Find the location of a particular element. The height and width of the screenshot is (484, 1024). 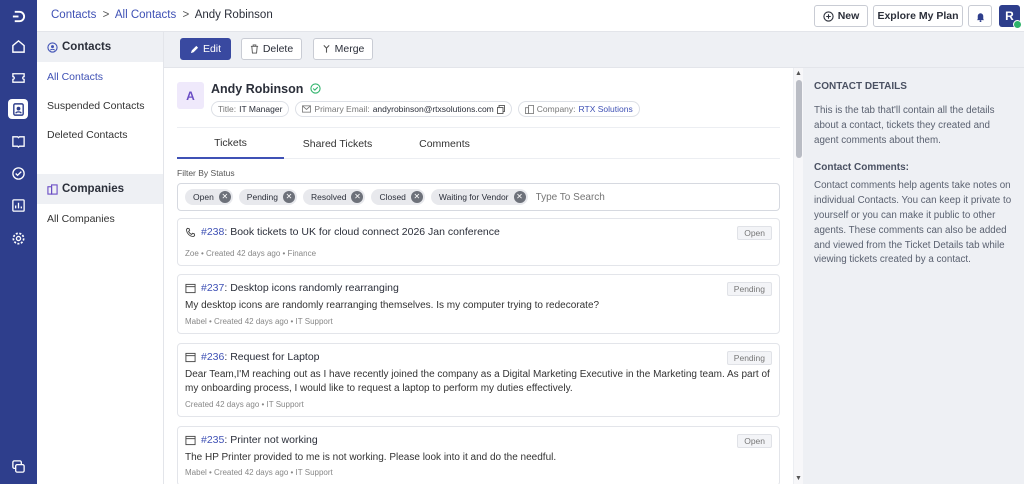

scroll-up-icon: ▲ is located at coordinates (798, 73).